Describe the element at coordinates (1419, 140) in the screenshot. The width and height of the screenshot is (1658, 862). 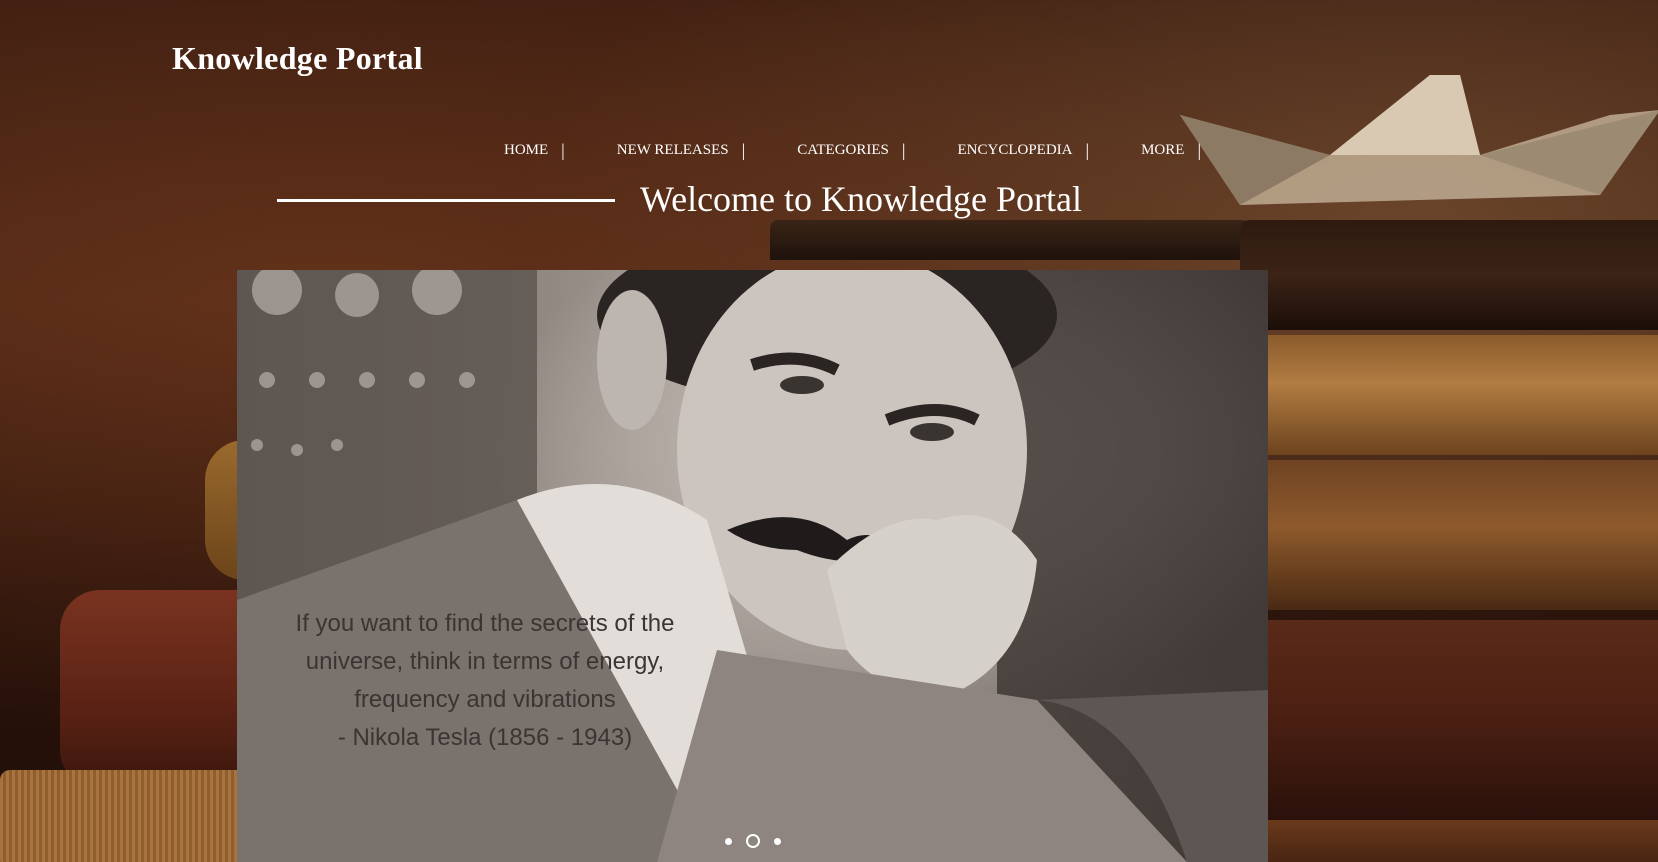
I see `paper-boat-image` at that location.